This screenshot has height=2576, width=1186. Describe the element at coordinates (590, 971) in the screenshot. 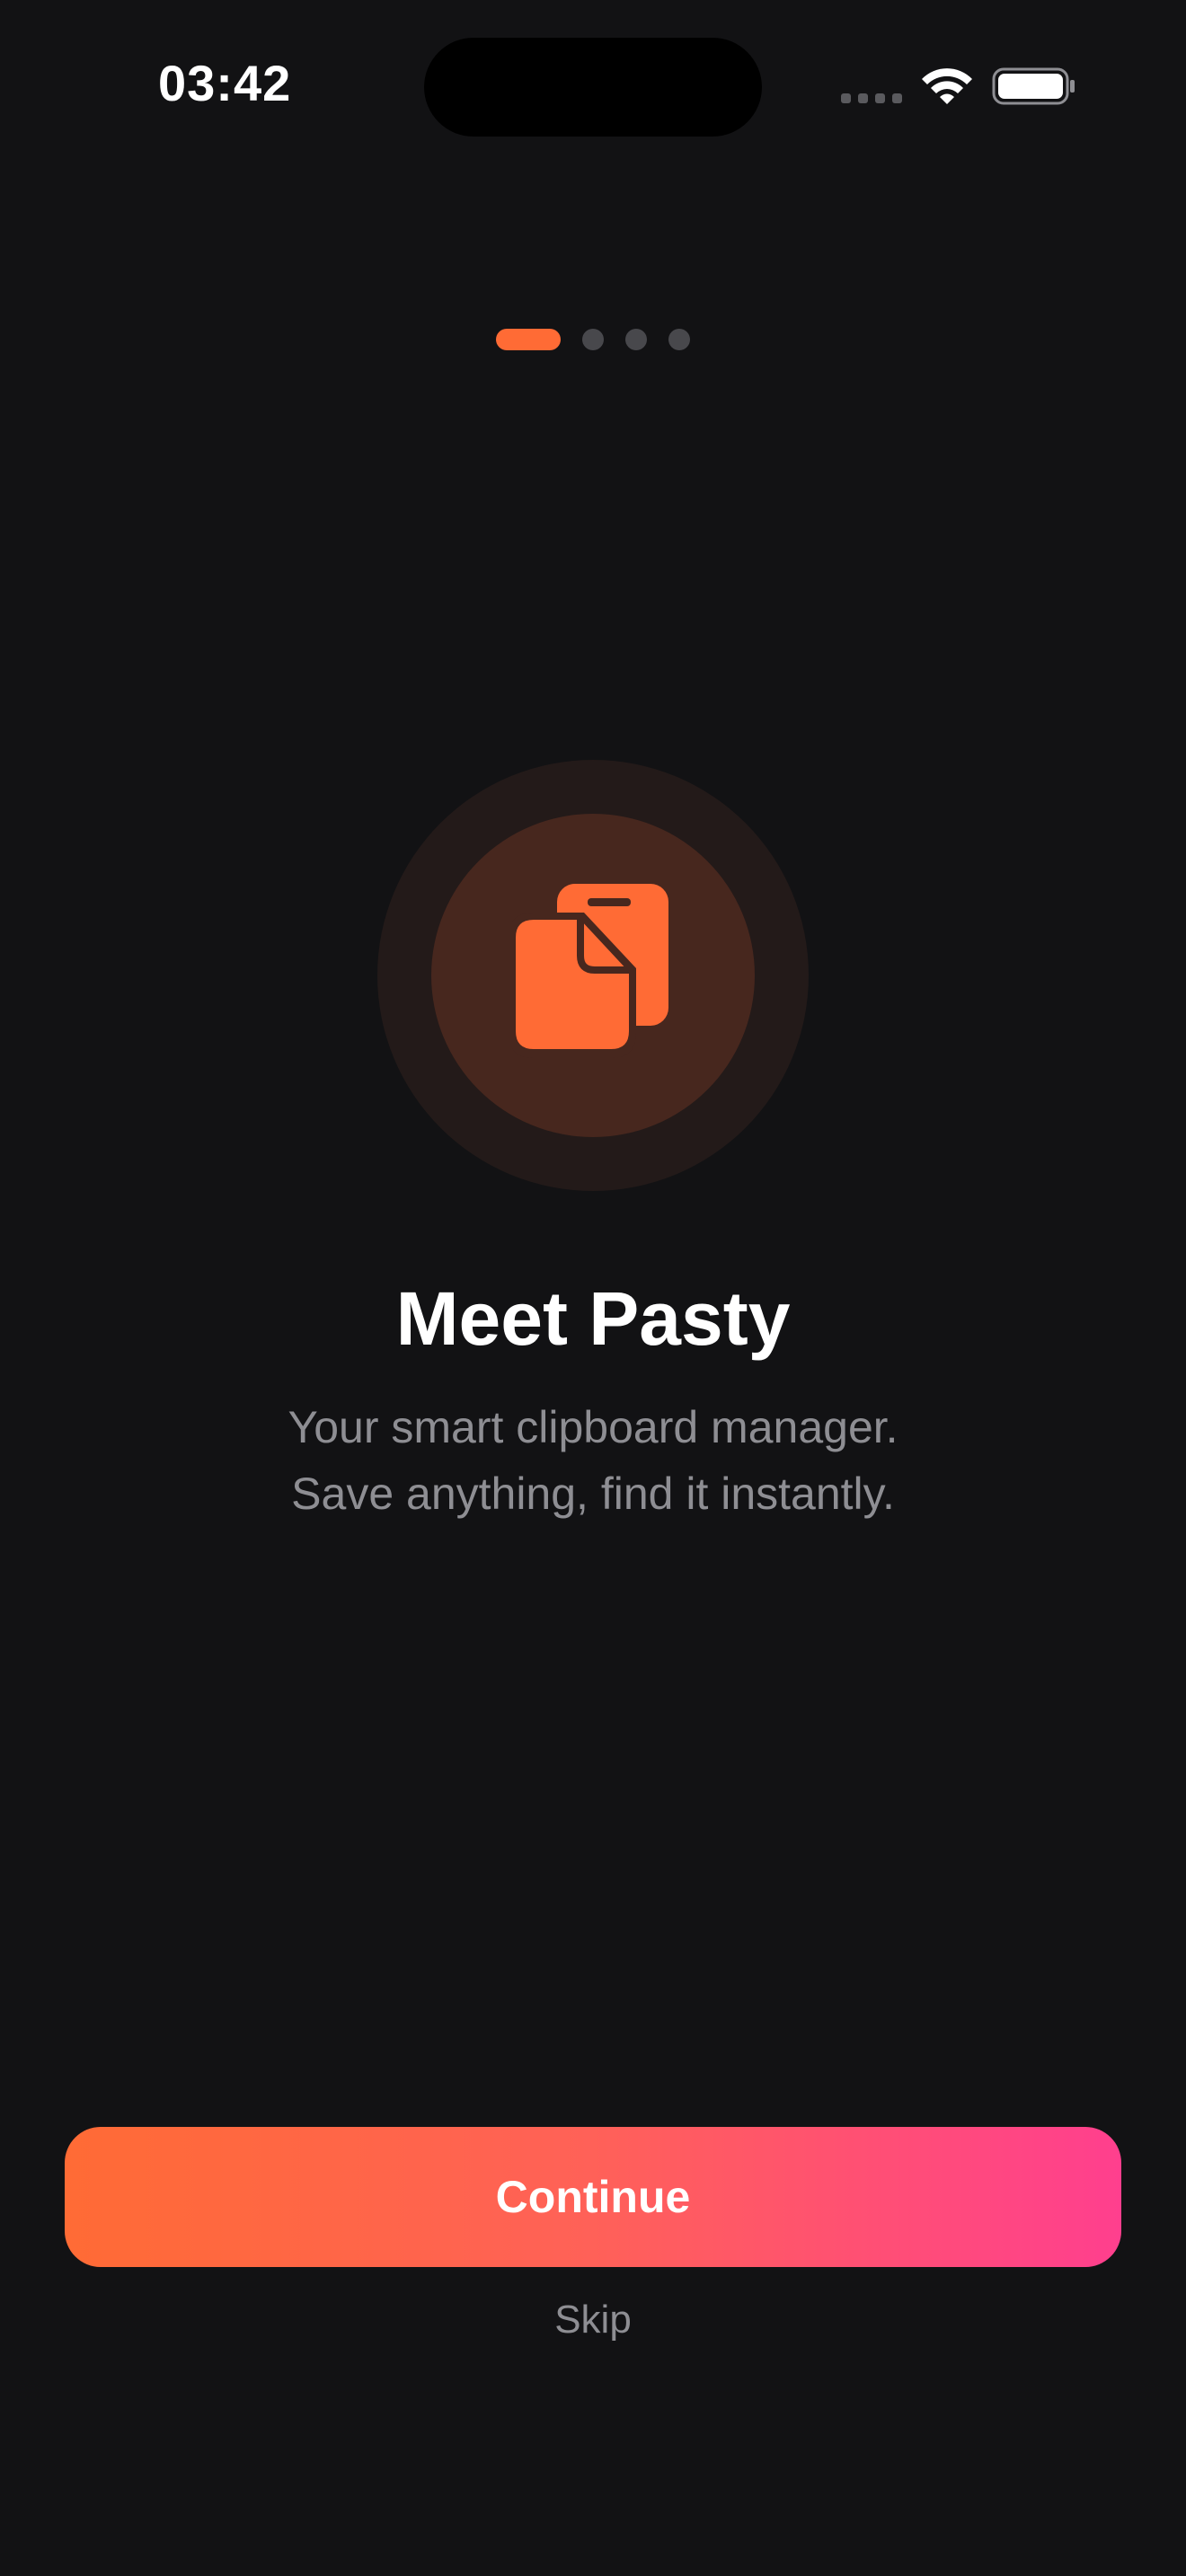

I see `clipboard-documents-icon` at that location.